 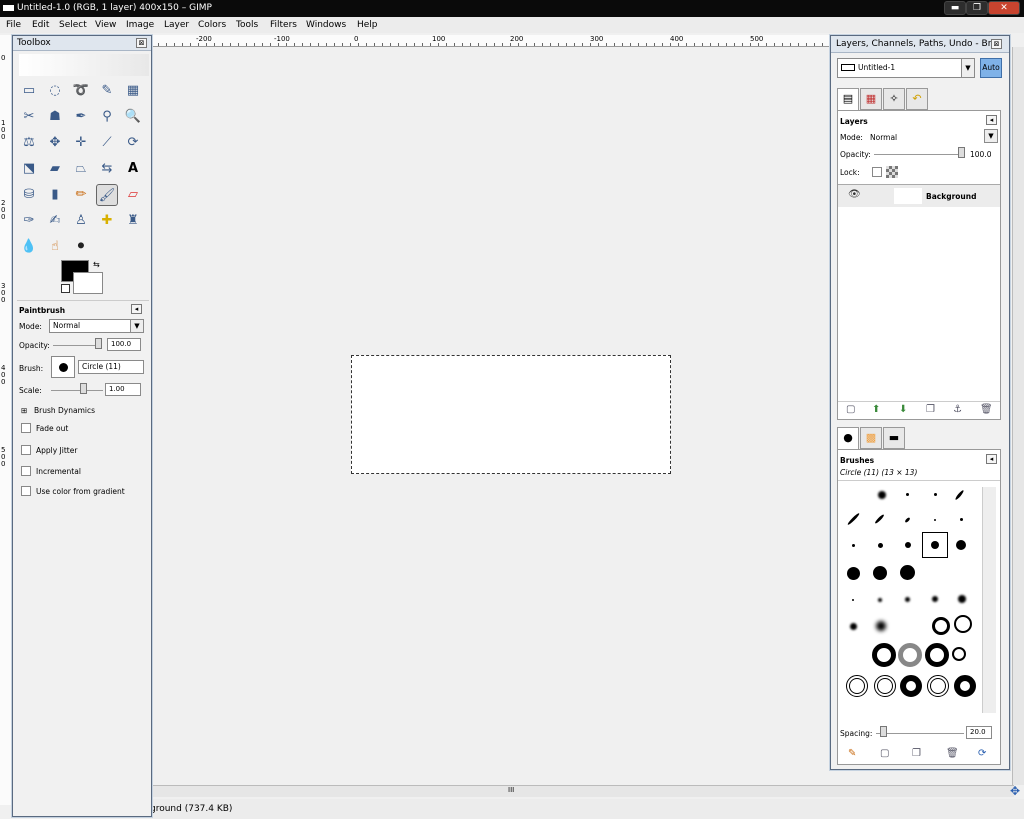 What do you see at coordinates (98, 343) in the screenshot?
I see `opacity-slider-thumb` at bounding box center [98, 343].